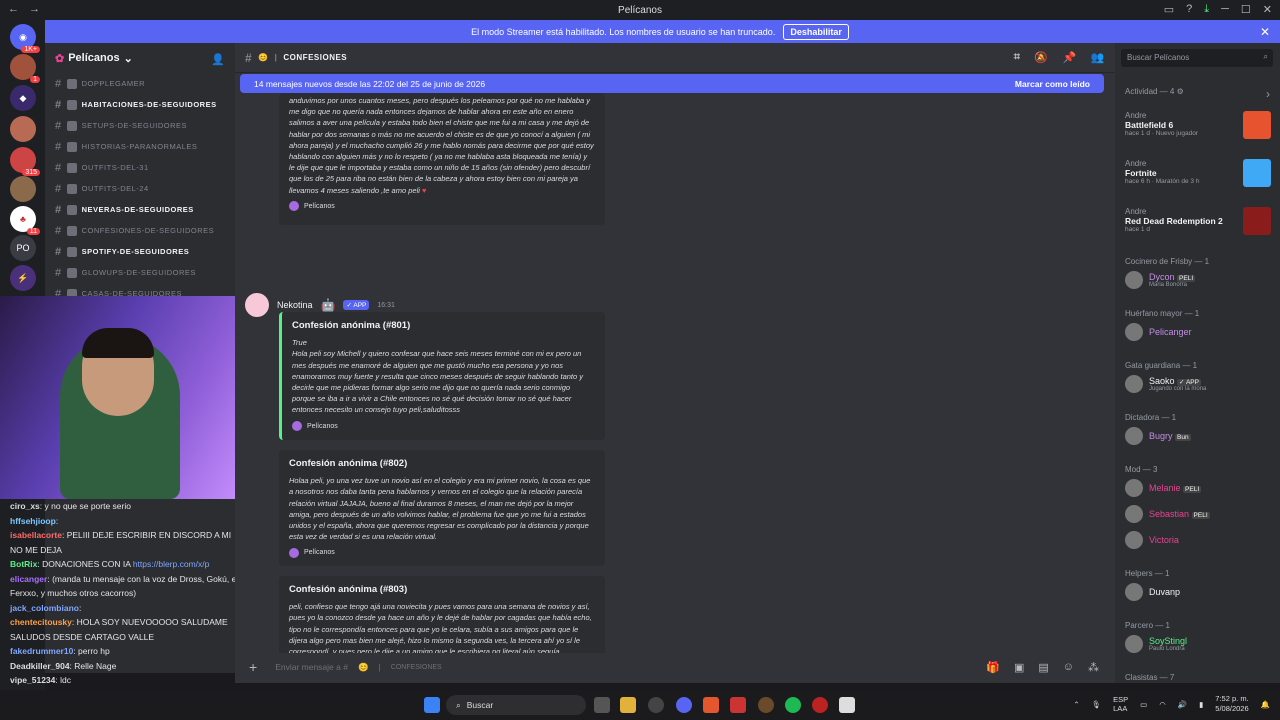 The height and width of the screenshot is (720, 1280). I want to click on threads-icon: ⌗, so click(1017, 57).